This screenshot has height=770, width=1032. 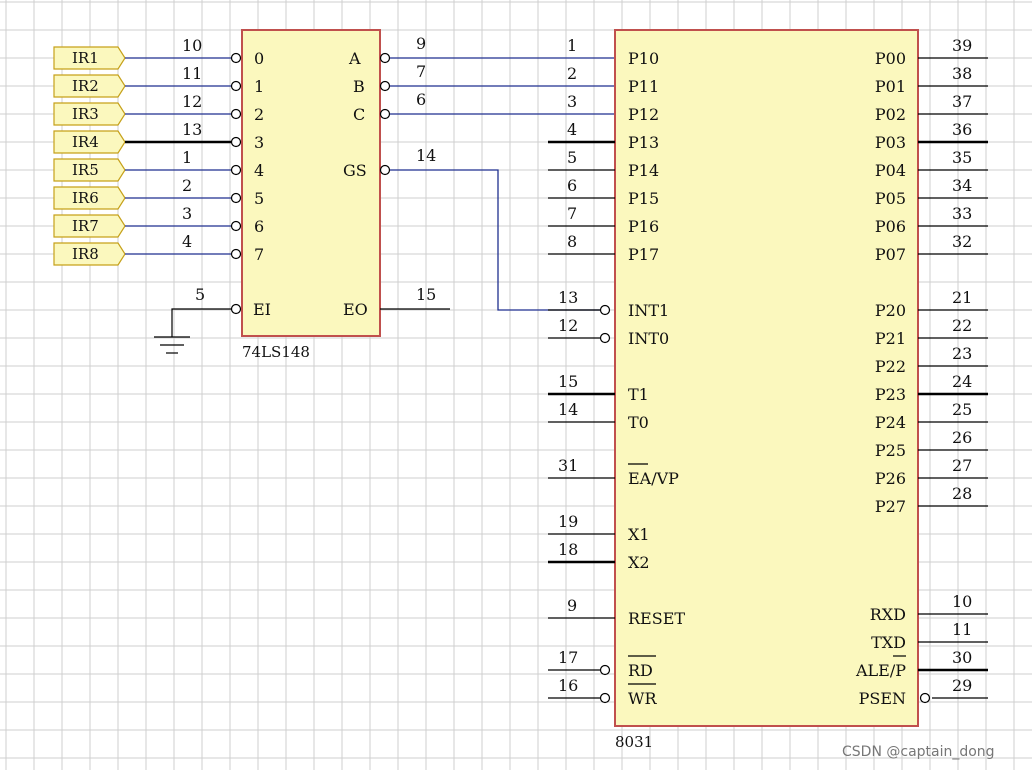 I want to click on mcu-pin-label: P20, so click(x=890, y=310).